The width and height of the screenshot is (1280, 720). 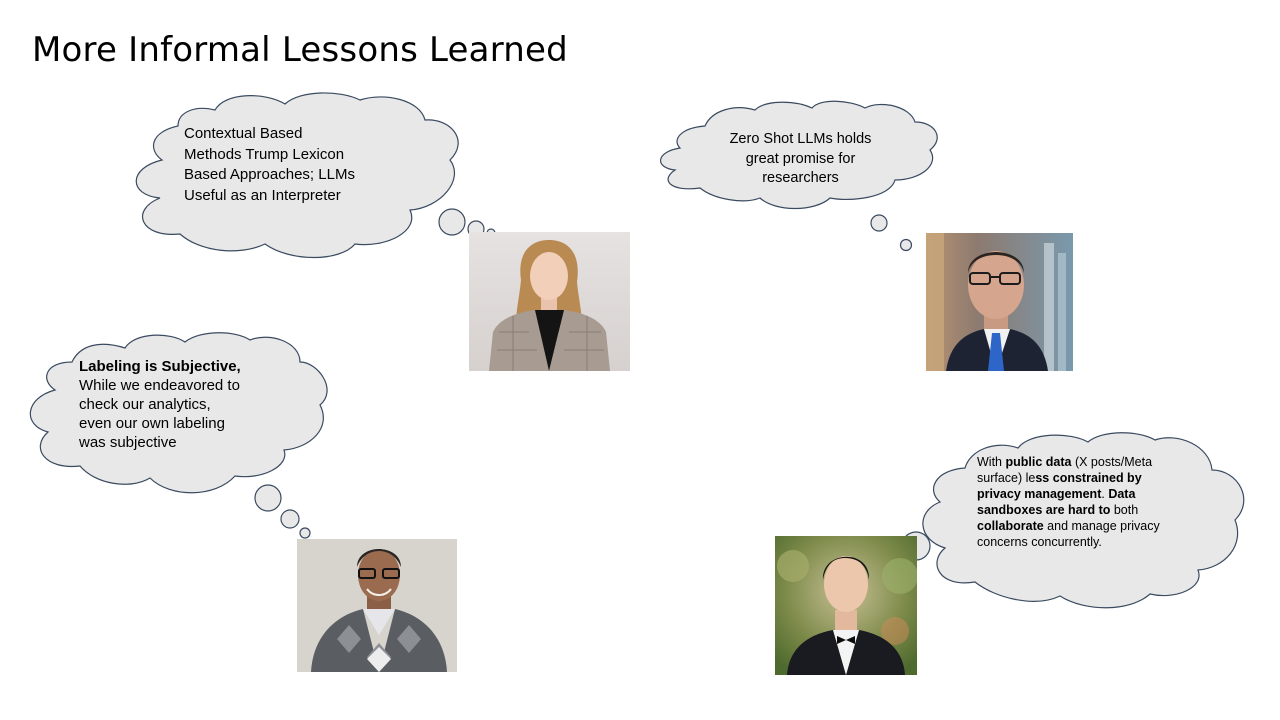 I want to click on public-data-bold-4: collaborate, so click(x=1010, y=526).